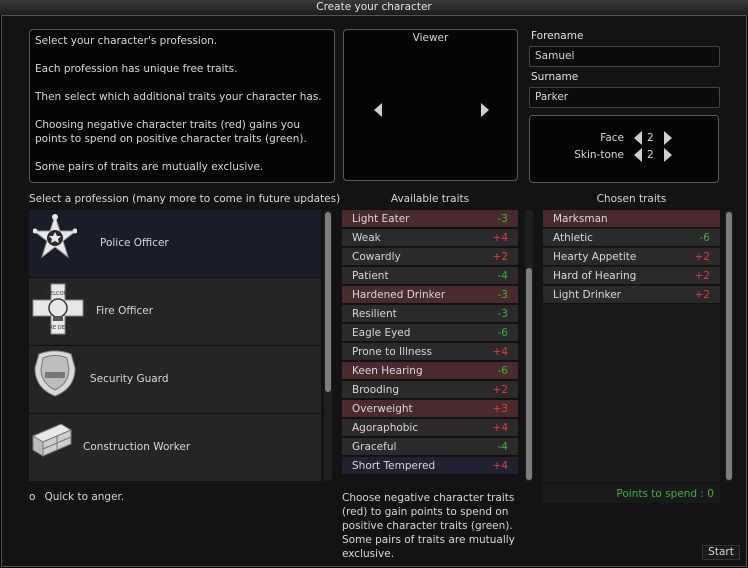  I want to click on start-button: Start, so click(721, 552).